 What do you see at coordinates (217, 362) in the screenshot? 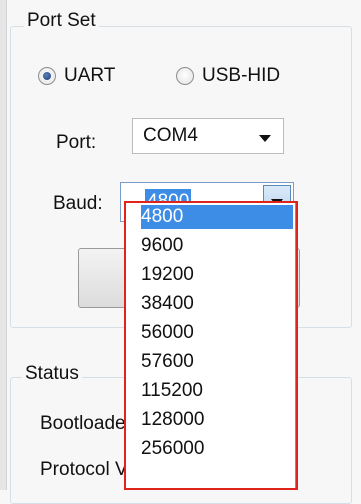
I see `baud-option: 57600` at bounding box center [217, 362].